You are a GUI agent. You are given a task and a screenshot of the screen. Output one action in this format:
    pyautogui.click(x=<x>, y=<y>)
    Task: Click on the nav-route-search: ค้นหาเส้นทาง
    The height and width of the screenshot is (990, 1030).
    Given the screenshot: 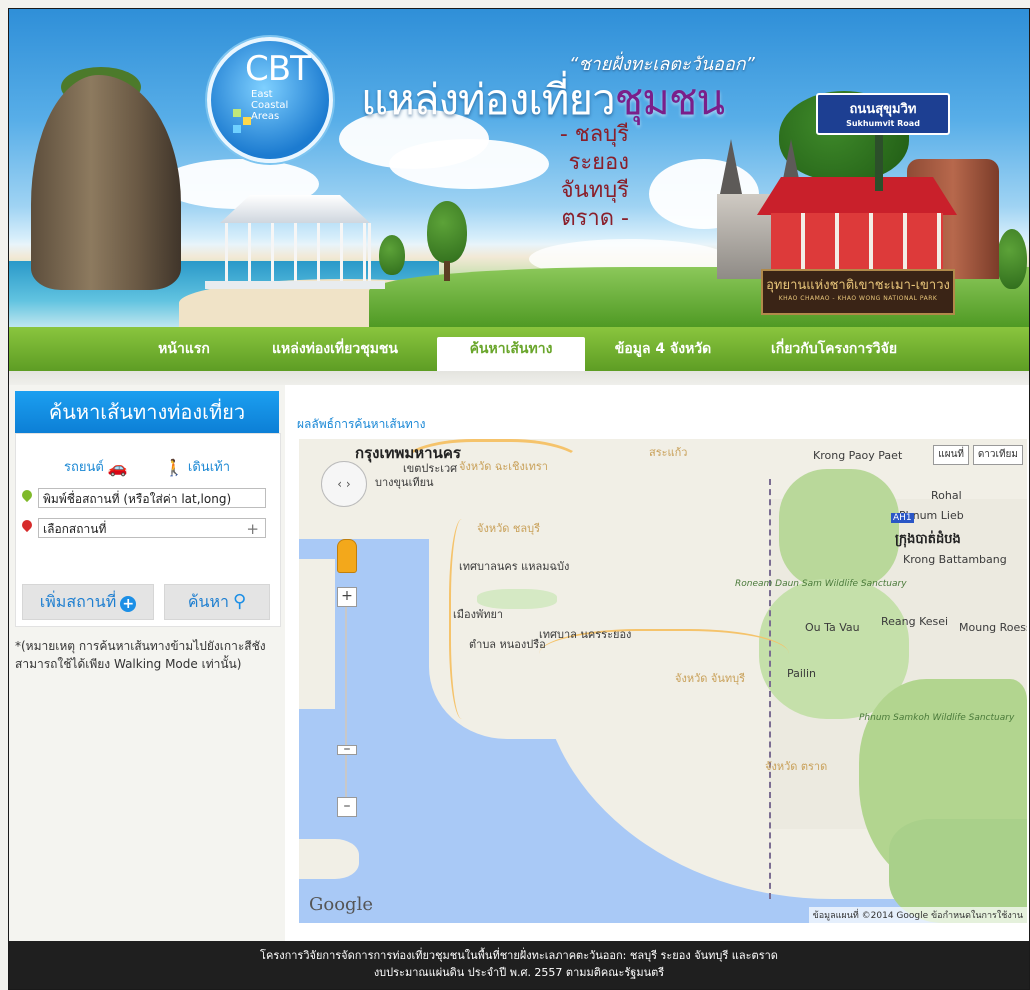 What is the action you would take?
    pyautogui.click(x=511, y=354)
    